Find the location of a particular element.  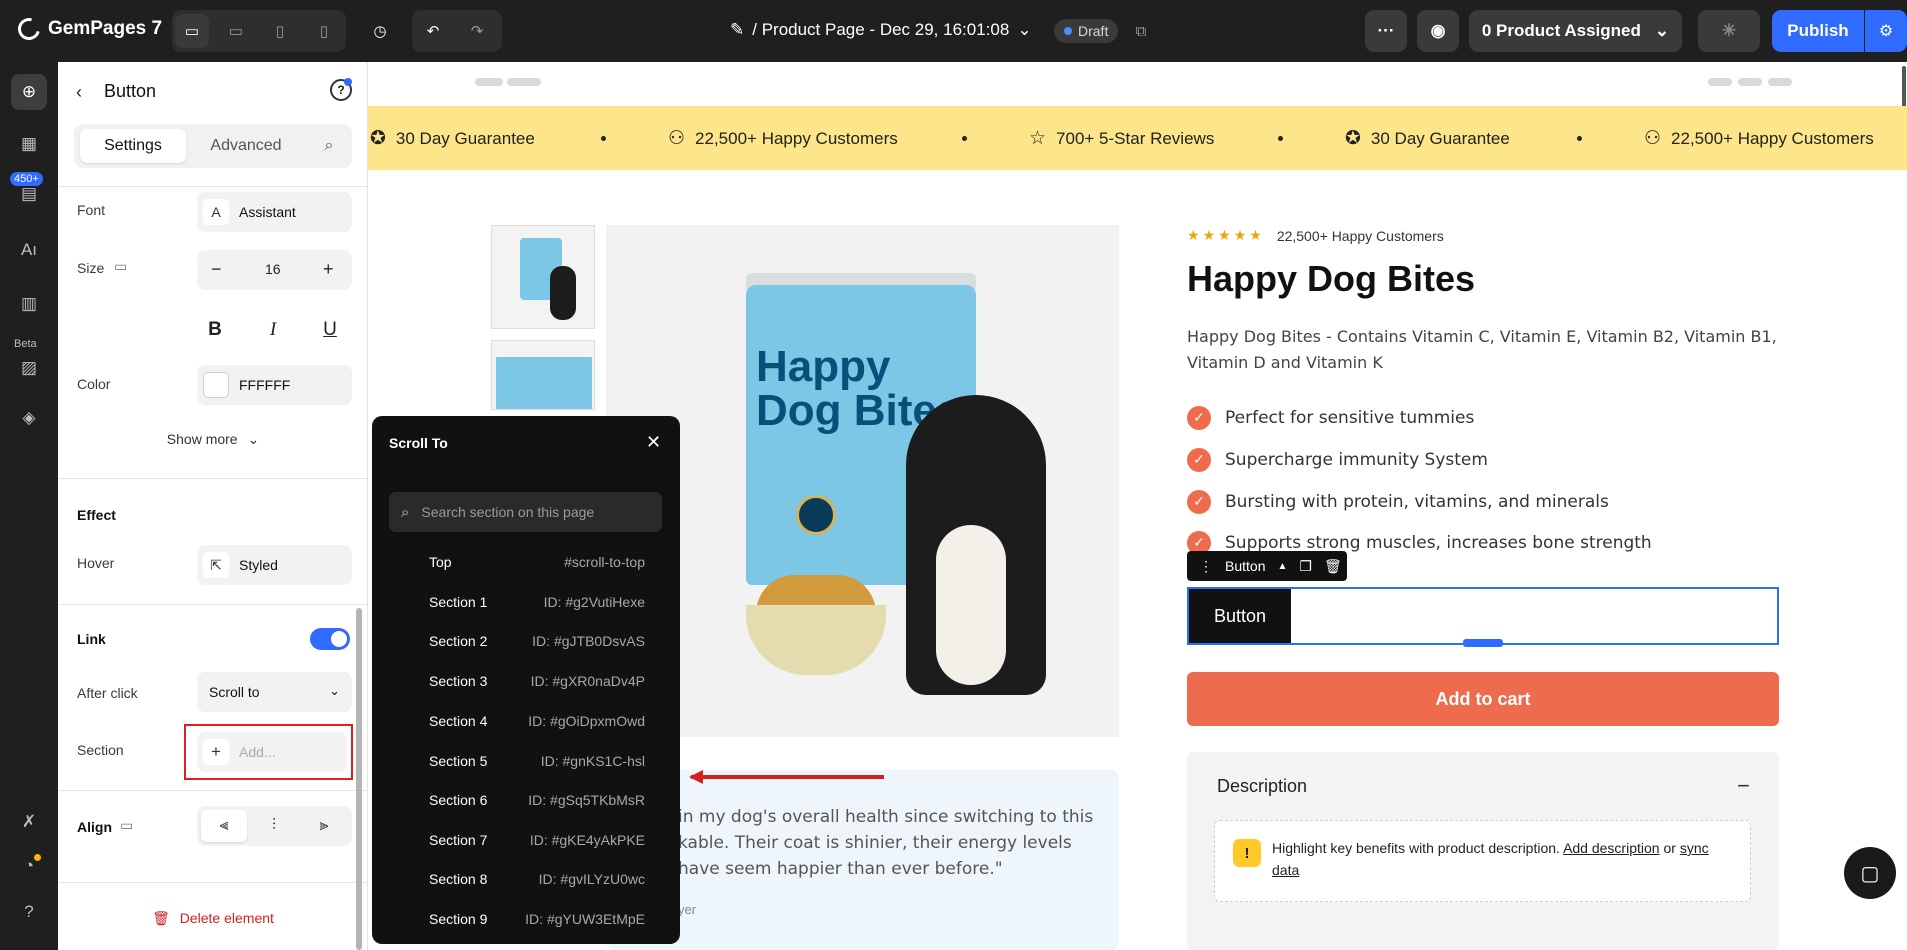

increase-button: + is located at coordinates (328, 269).